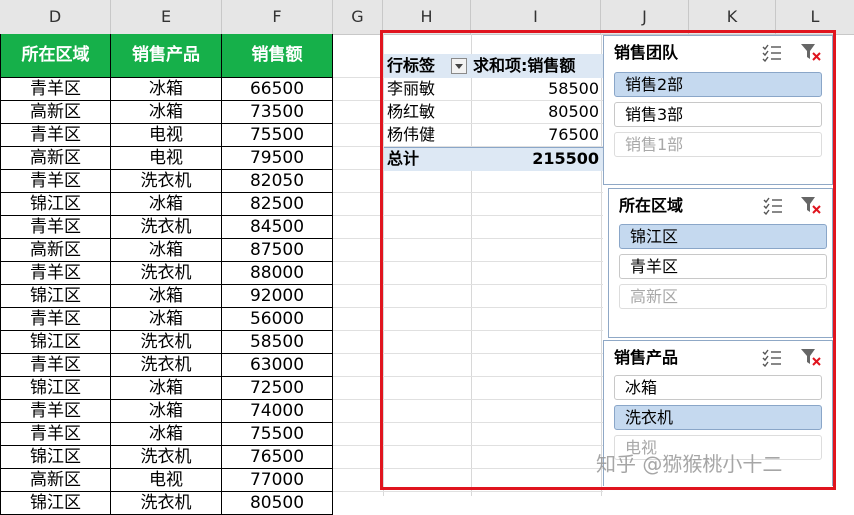 The image size is (854, 515). What do you see at coordinates (411, 135) in the screenshot?
I see `pivot-row-name: 杨伟健` at bounding box center [411, 135].